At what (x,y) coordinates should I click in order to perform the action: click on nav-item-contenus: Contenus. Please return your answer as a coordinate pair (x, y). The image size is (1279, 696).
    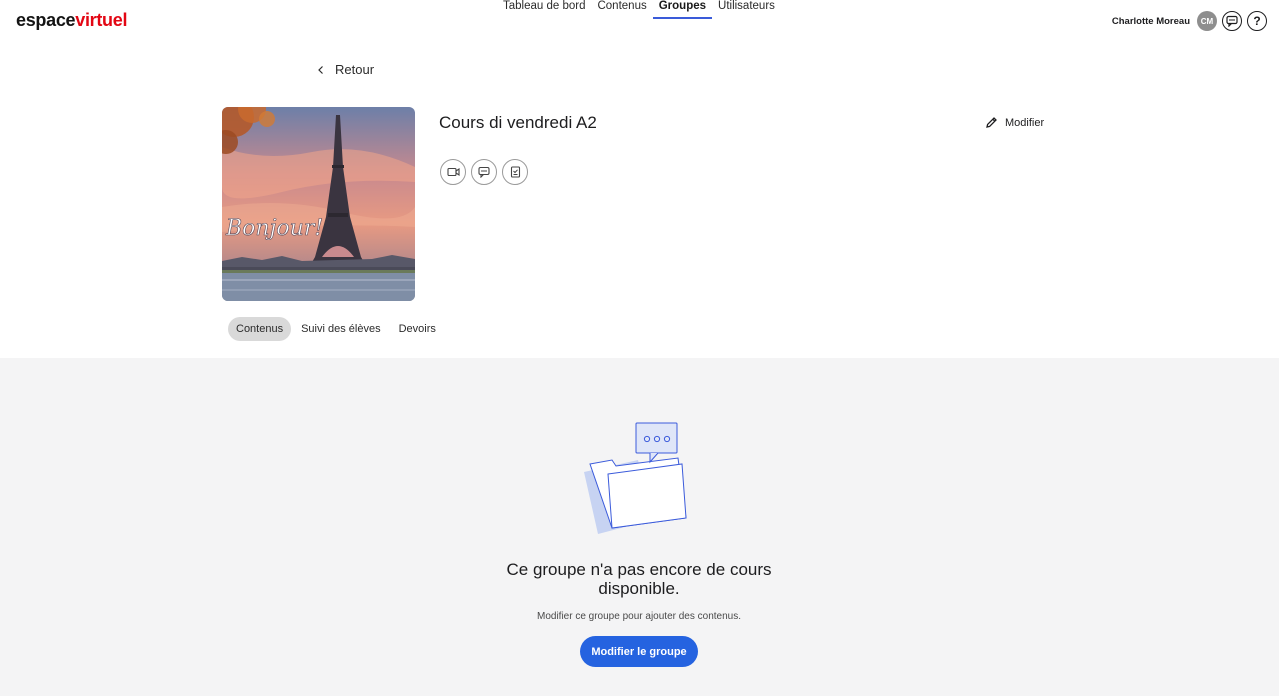
    Looking at the image, I should click on (621, 9).